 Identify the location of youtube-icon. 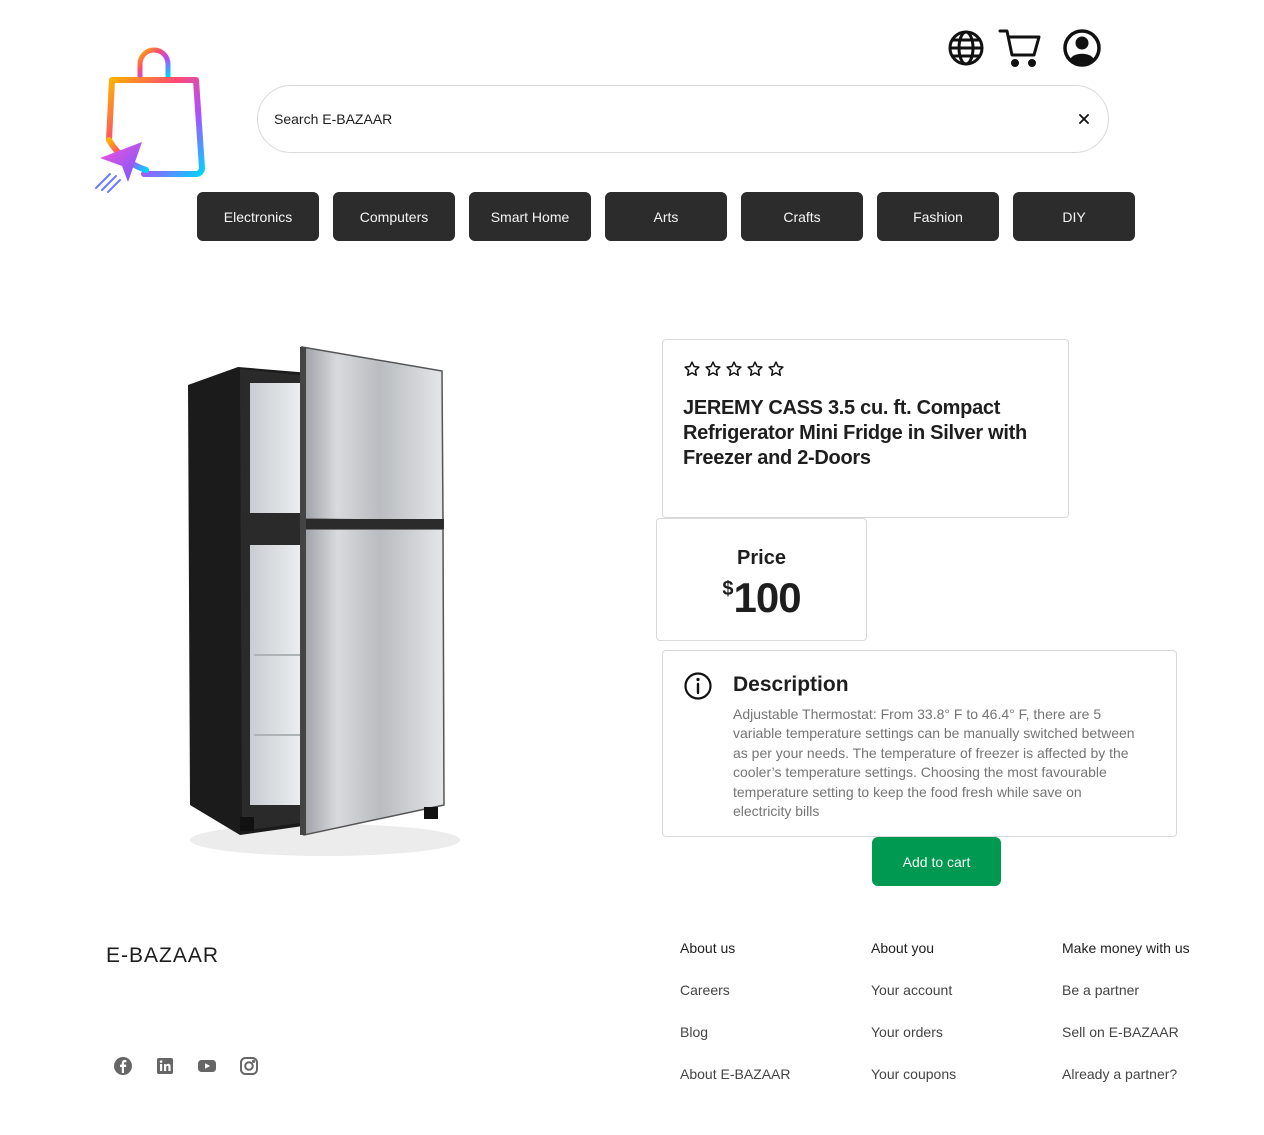
(207, 1066).